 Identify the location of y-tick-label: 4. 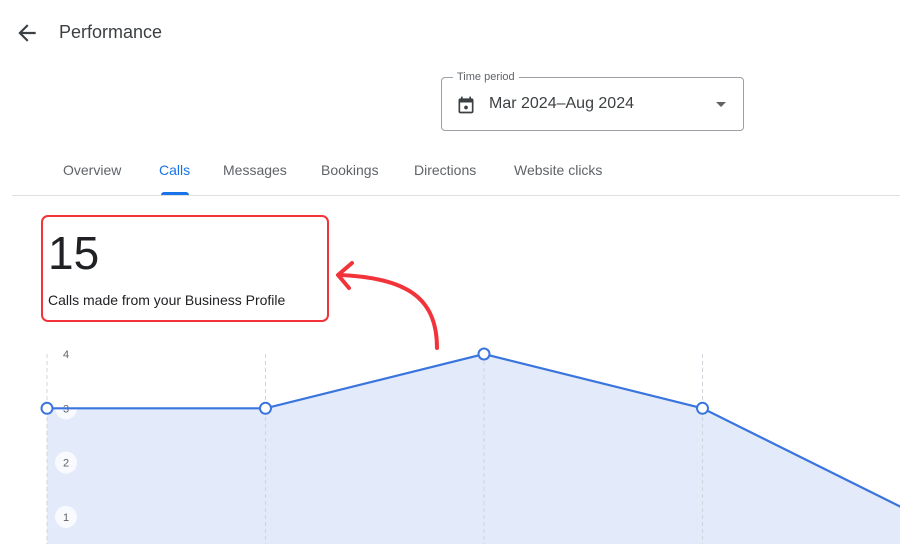
(66, 355).